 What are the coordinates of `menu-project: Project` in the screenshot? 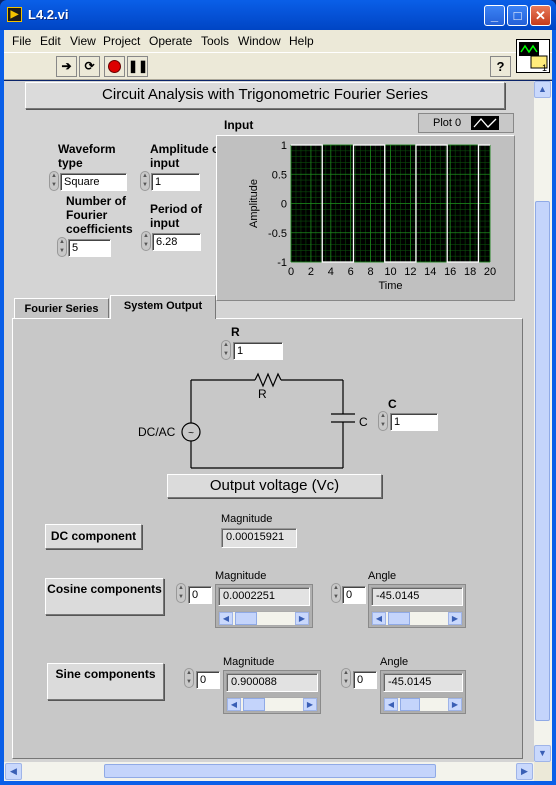 It's located at (121, 41).